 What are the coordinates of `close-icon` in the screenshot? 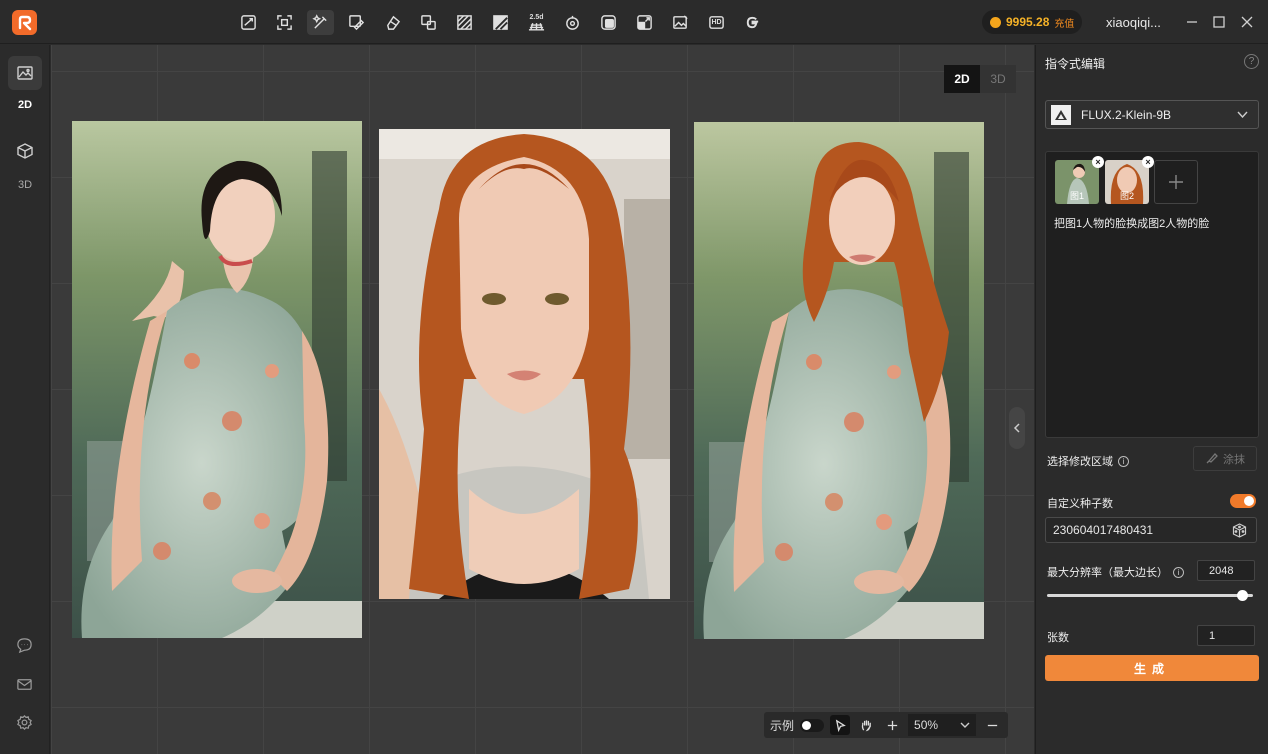 It's located at (1247, 22).